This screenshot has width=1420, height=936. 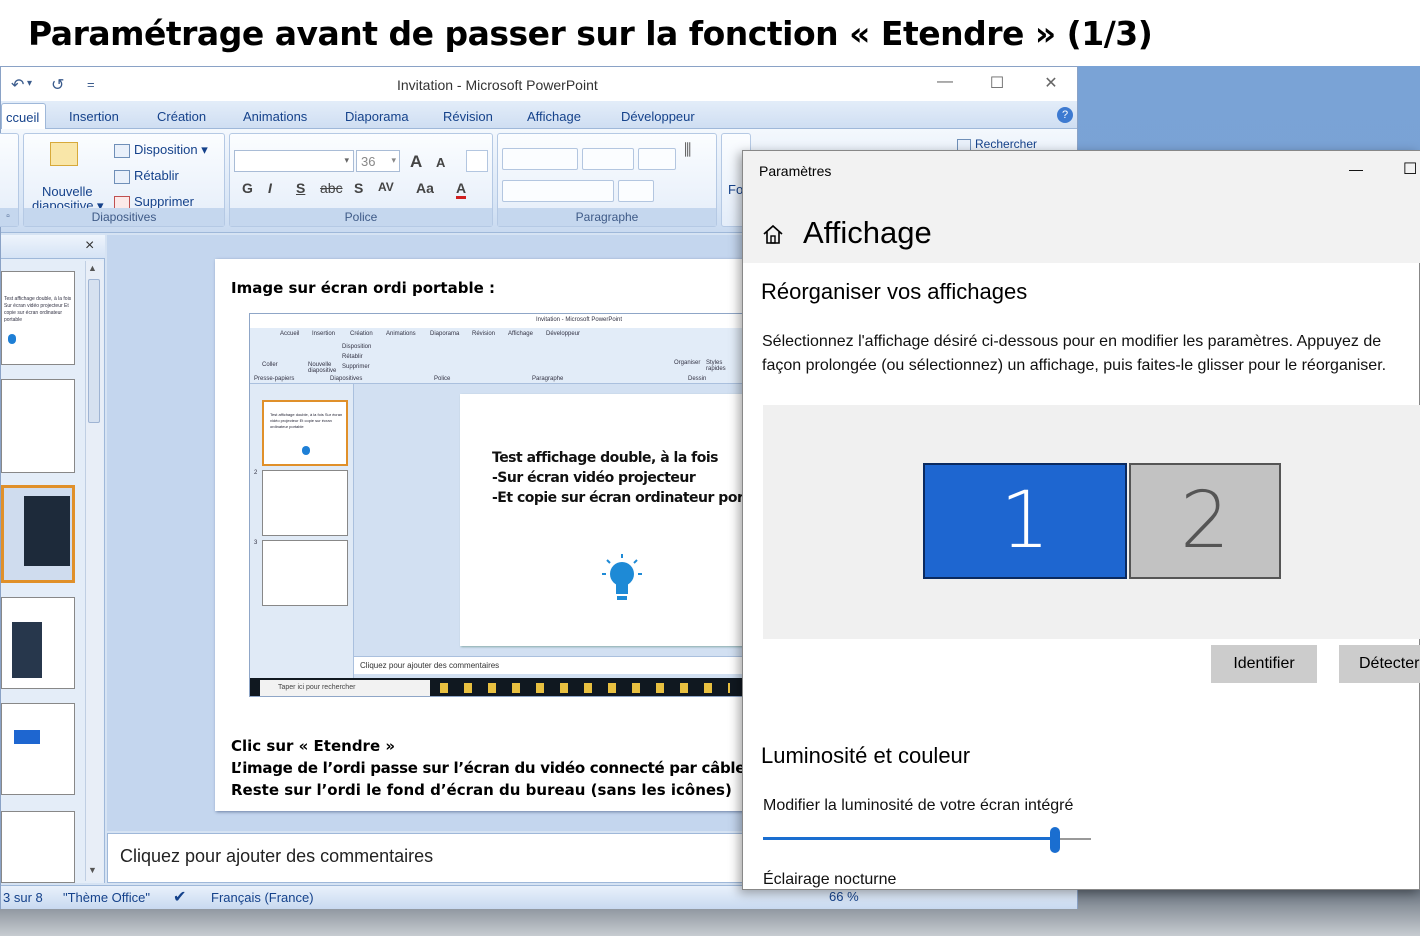 What do you see at coordinates (1025, 521) in the screenshot?
I see `monitor-1: 1` at bounding box center [1025, 521].